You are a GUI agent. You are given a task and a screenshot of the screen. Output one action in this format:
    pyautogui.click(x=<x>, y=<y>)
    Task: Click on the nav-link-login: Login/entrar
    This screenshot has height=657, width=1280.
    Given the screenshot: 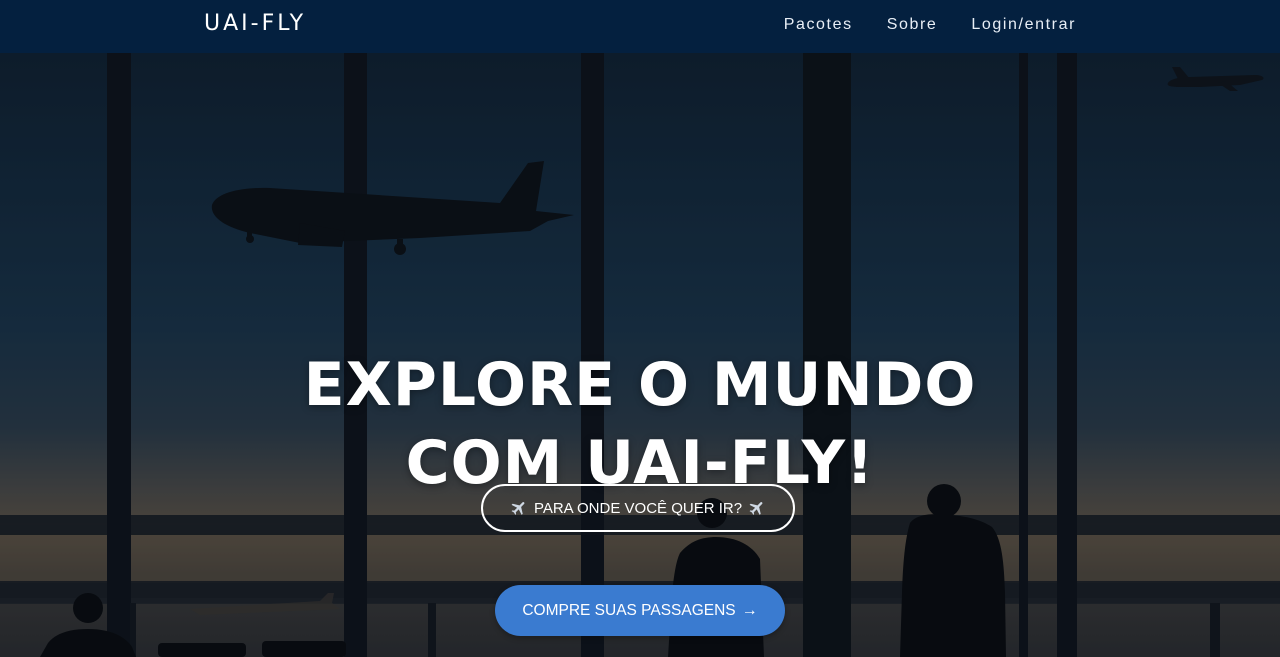 What is the action you would take?
    pyautogui.click(x=1023, y=25)
    